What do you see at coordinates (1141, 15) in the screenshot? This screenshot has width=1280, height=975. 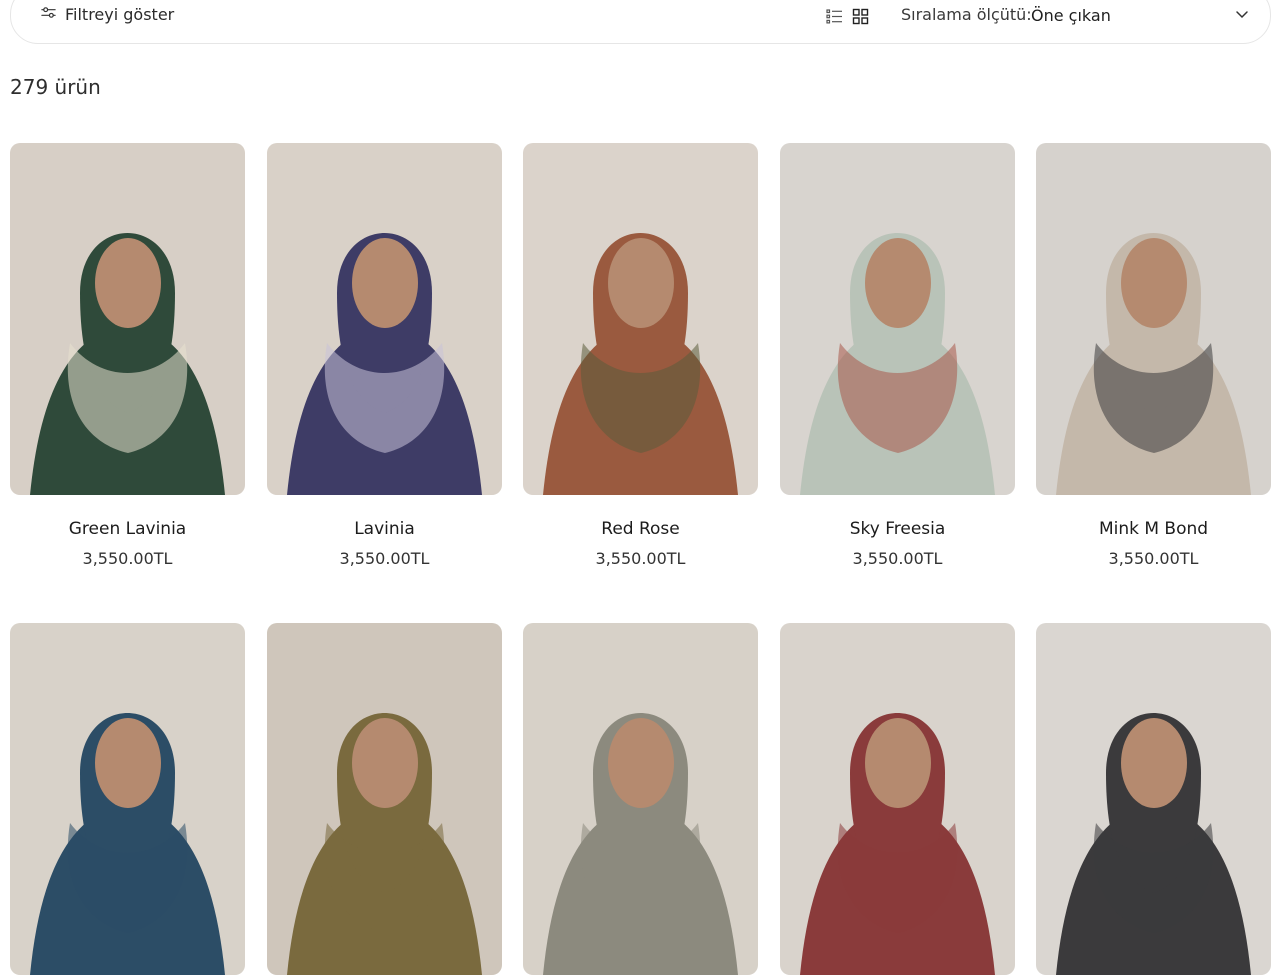 I see `sort-select: Öne çıkan` at bounding box center [1141, 15].